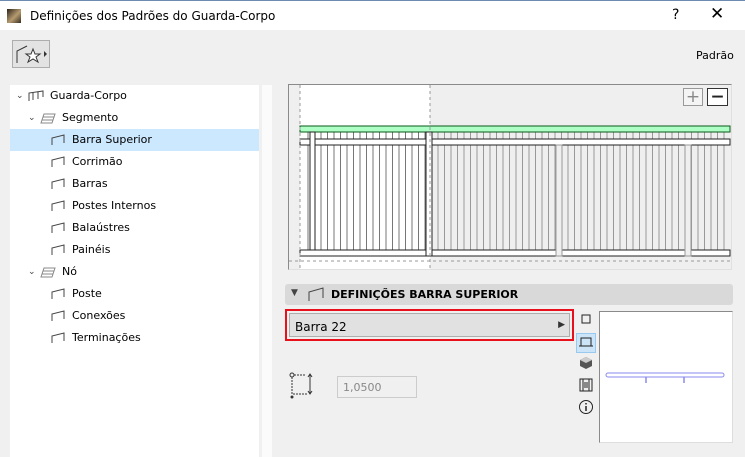  Describe the element at coordinates (134, 294) in the screenshot. I see `tree-item-poste: Poste` at that location.